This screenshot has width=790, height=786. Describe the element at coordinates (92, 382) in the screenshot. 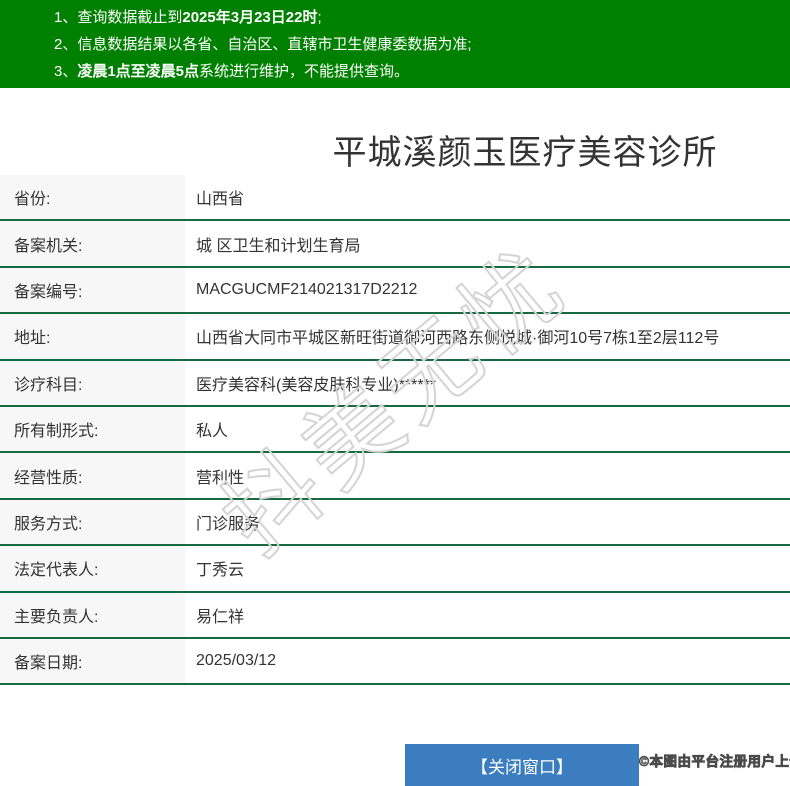

I see `row-label: 诊疗科目:` at that location.